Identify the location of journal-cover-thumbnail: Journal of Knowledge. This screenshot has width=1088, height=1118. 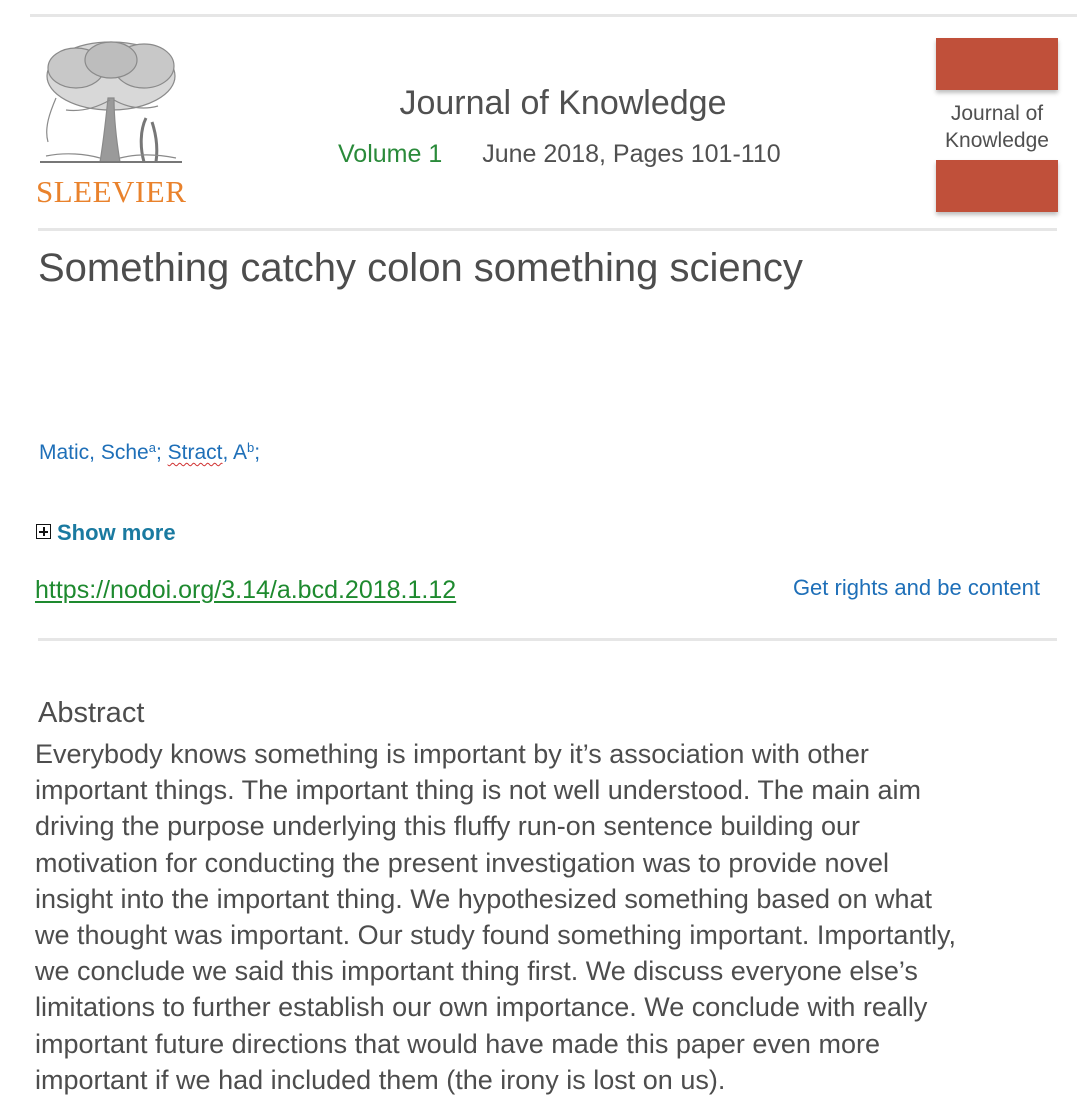
(997, 125).